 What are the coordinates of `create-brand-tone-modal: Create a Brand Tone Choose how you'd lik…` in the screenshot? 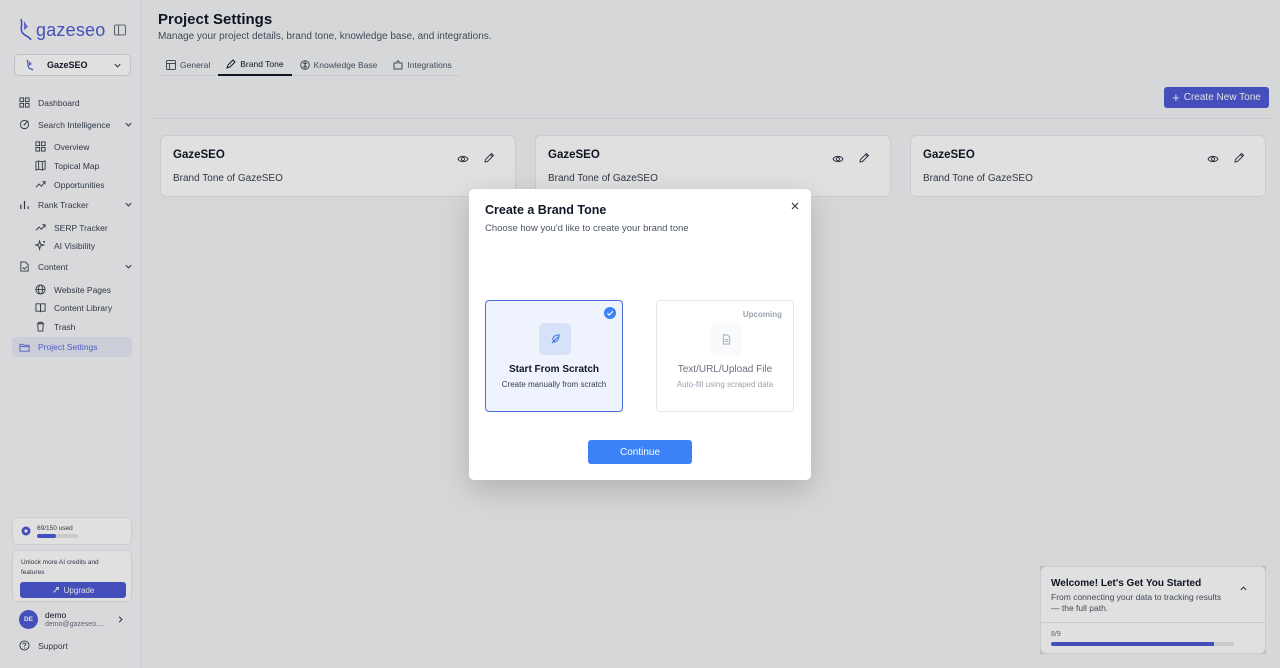 It's located at (640, 334).